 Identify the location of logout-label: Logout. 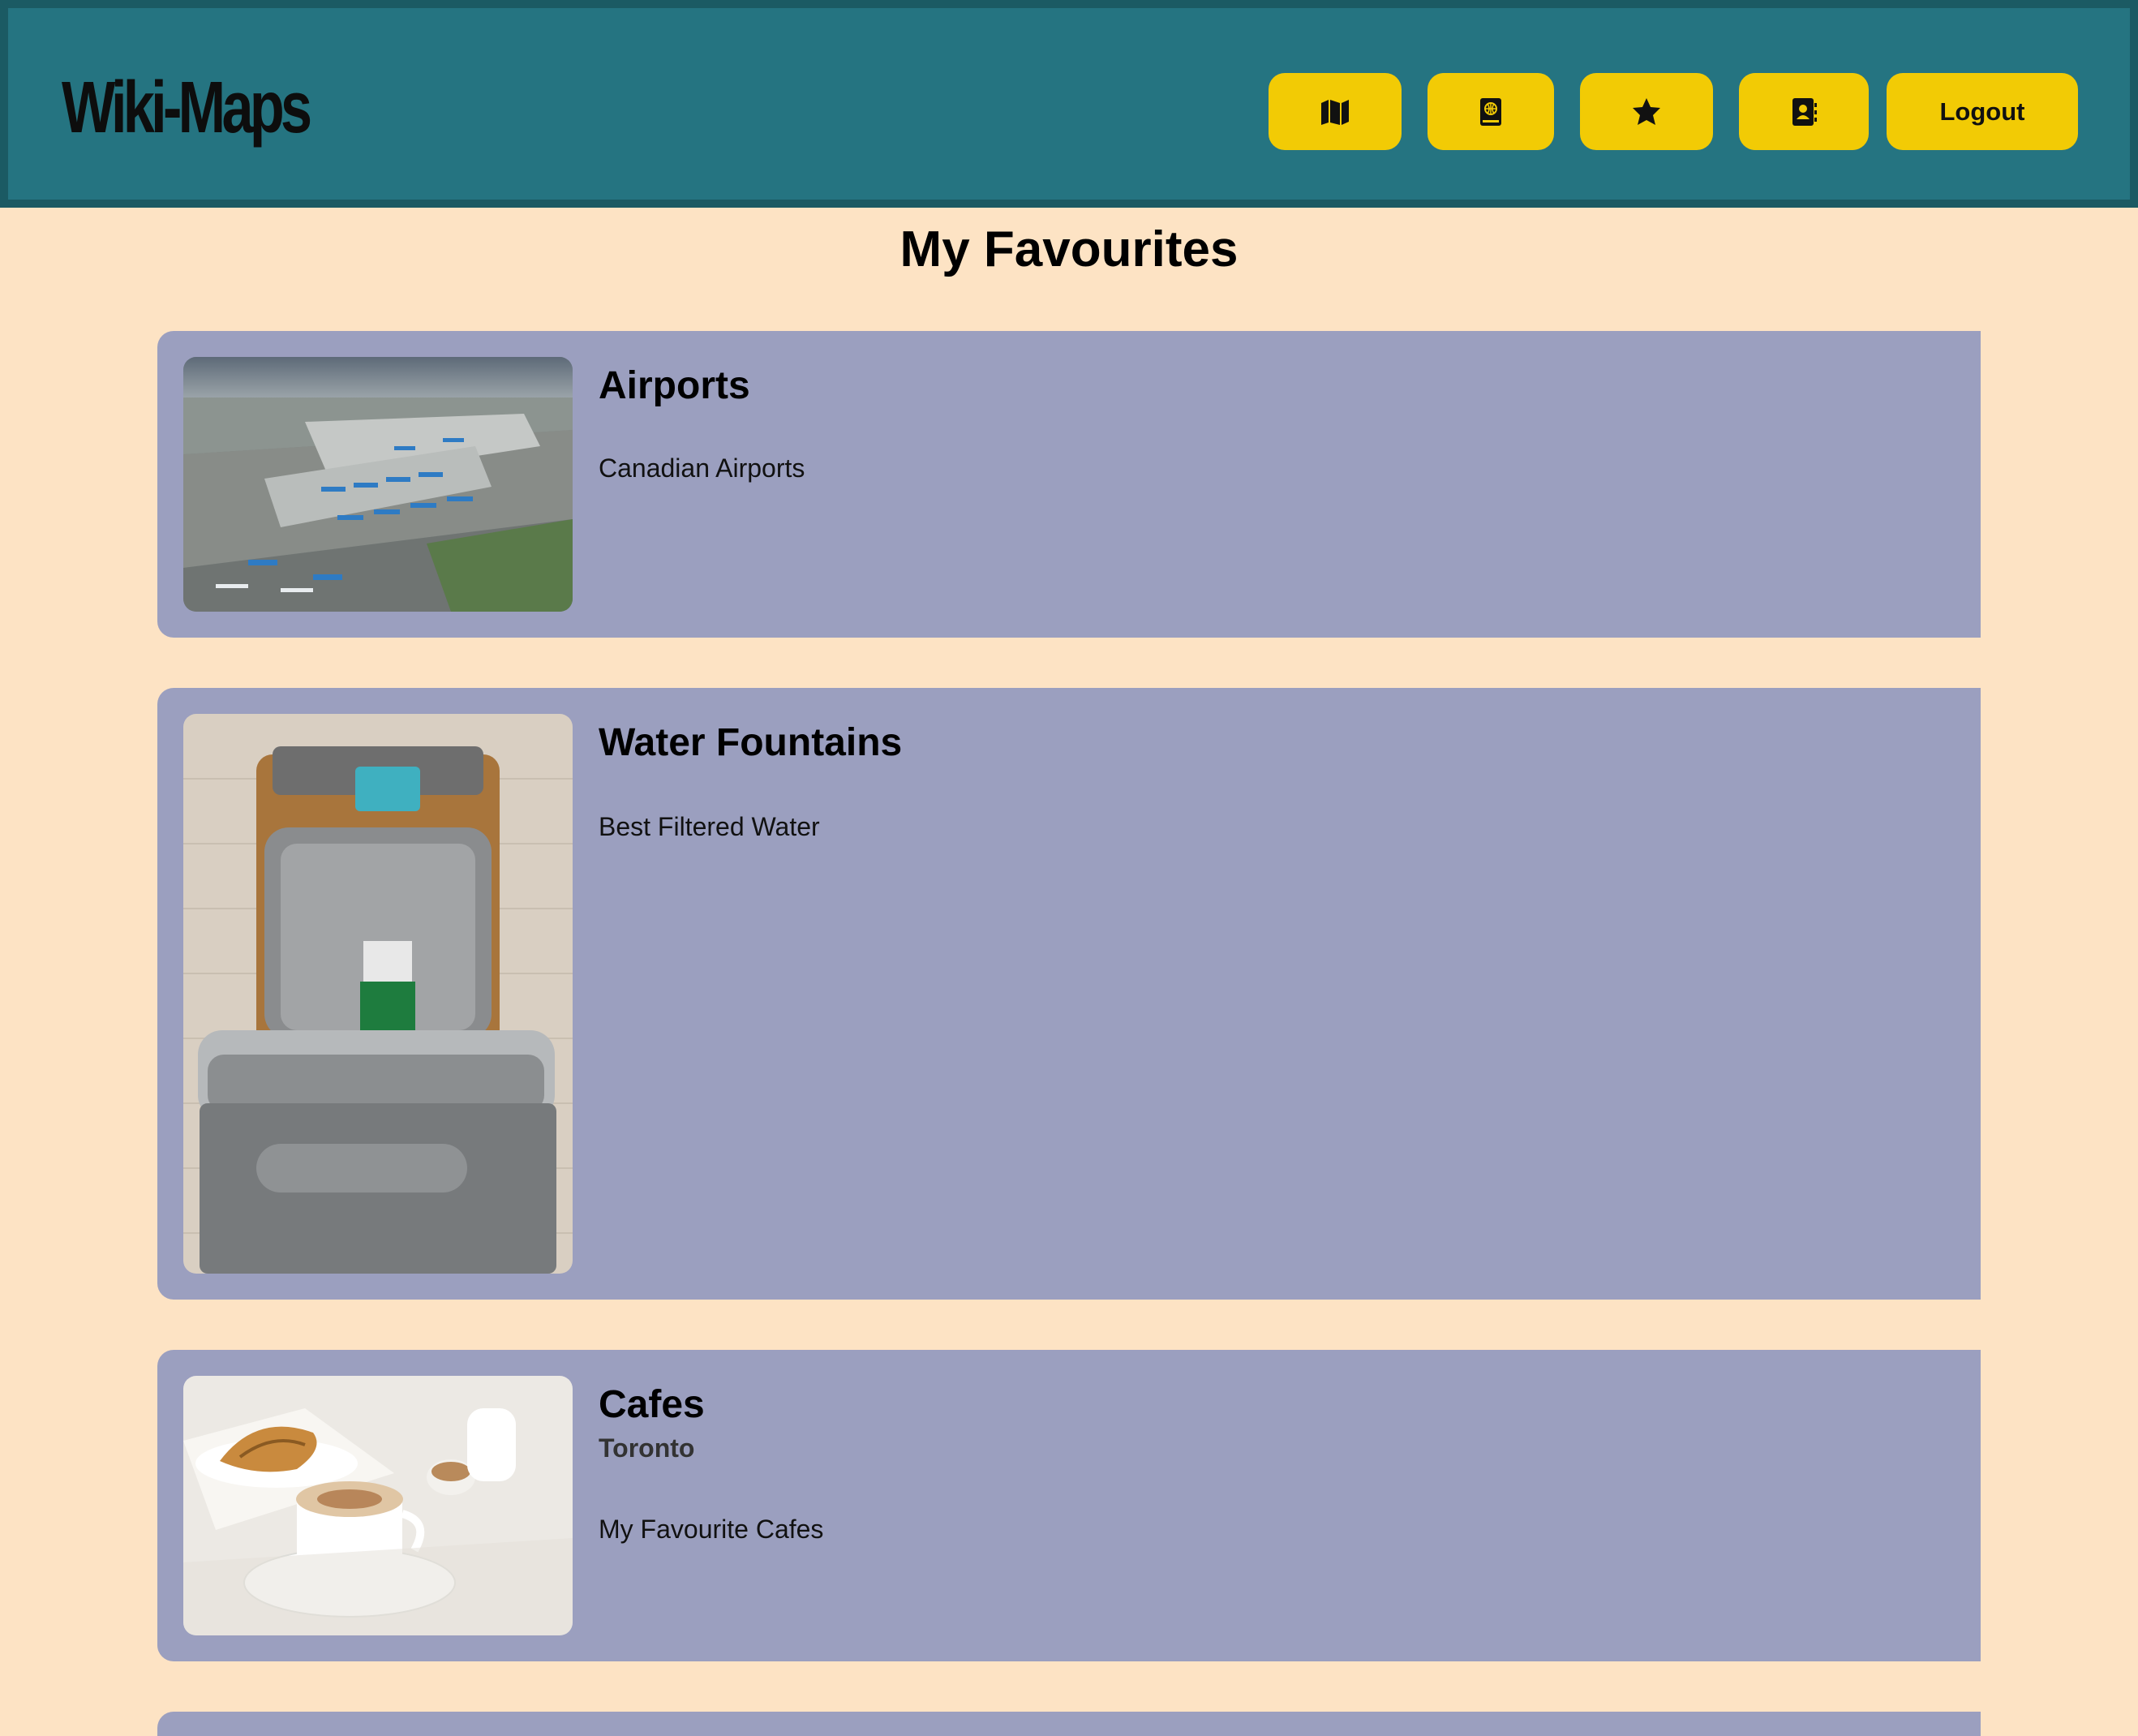
(1982, 111).